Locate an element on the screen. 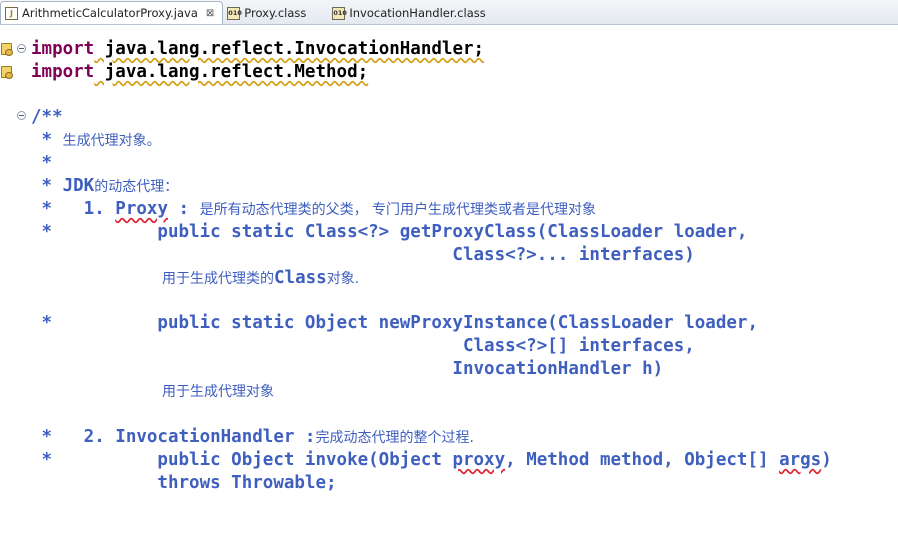  close-tab-icon: ⊠ is located at coordinates (210, 13).